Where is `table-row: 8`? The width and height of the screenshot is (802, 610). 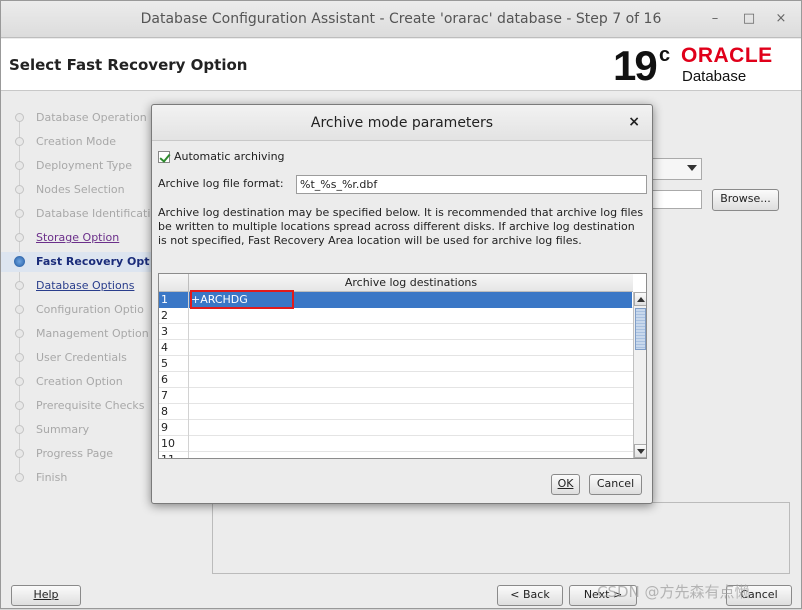 table-row: 8 is located at coordinates (396, 412).